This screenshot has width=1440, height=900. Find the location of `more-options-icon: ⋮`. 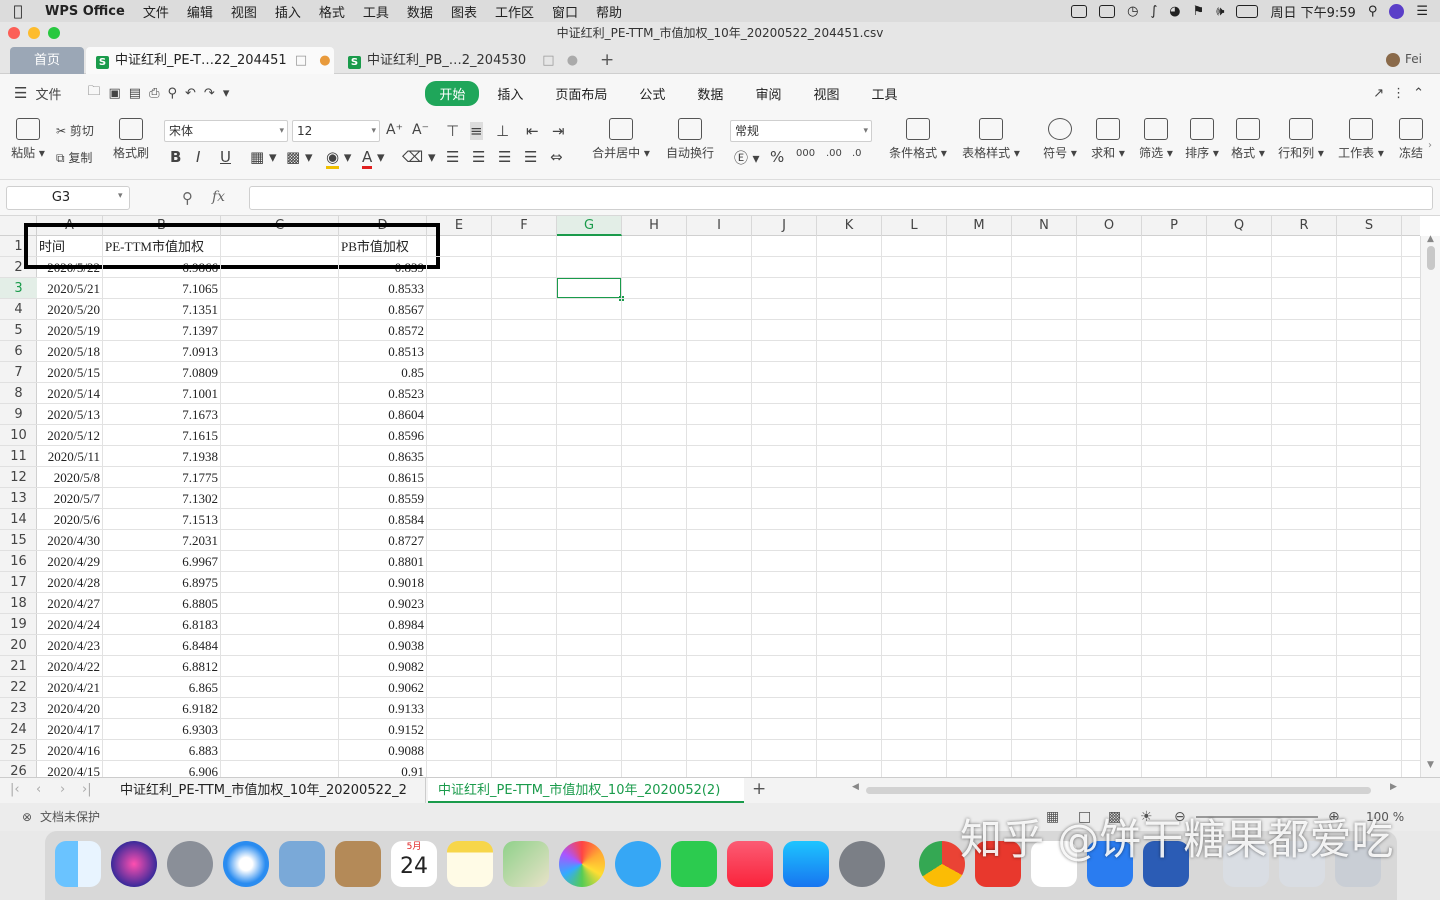

more-options-icon: ⋮ is located at coordinates (1398, 93).